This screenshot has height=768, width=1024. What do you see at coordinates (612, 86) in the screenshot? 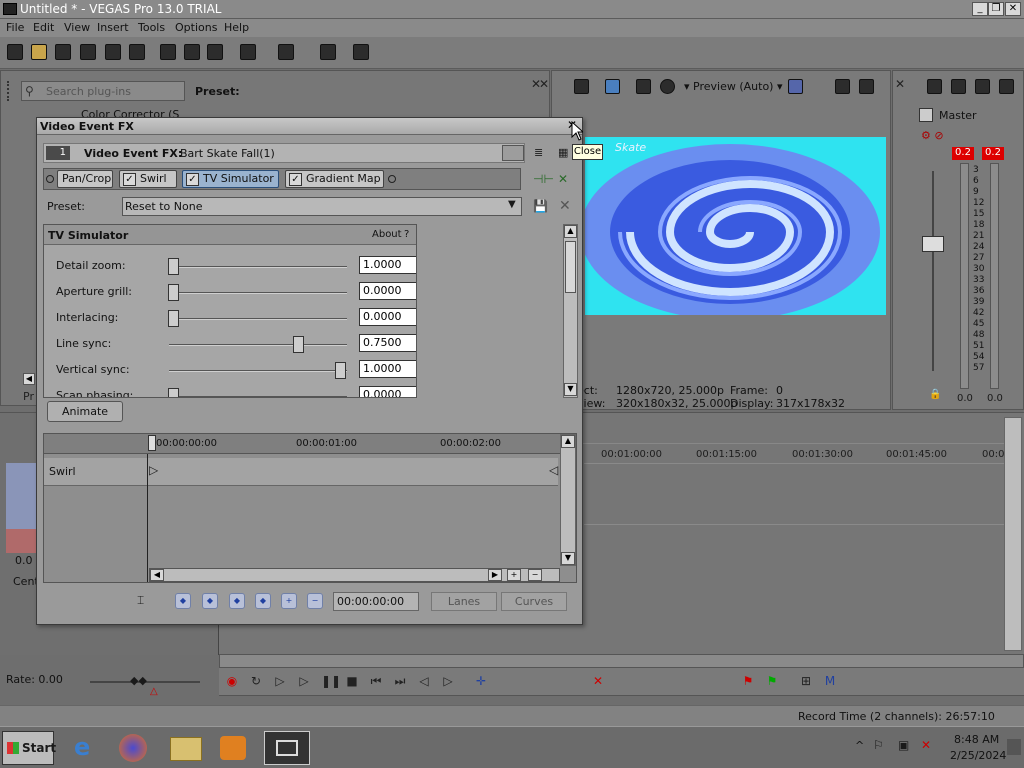
I see `external-monitor-icon` at bounding box center [612, 86].